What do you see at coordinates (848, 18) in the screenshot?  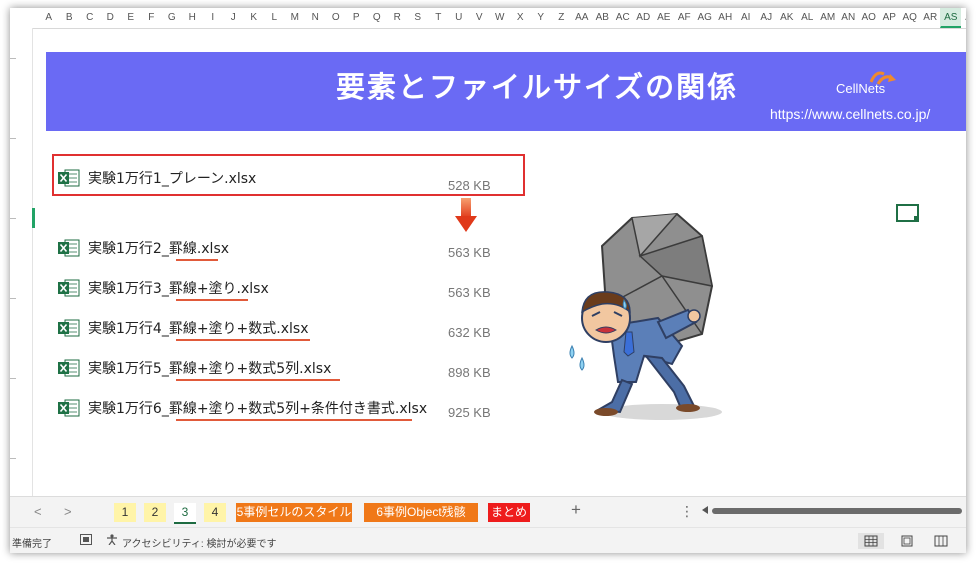 I see `column-header-an: AN` at bounding box center [848, 18].